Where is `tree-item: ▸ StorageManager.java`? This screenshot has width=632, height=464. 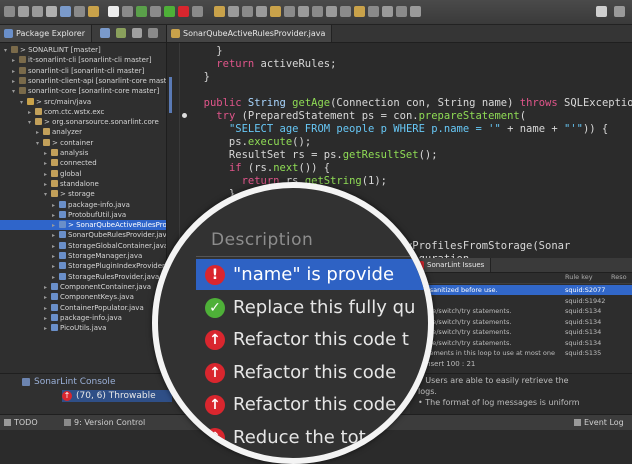
tree-item: ▸ StorageManager.java is located at coordinates (83, 256).